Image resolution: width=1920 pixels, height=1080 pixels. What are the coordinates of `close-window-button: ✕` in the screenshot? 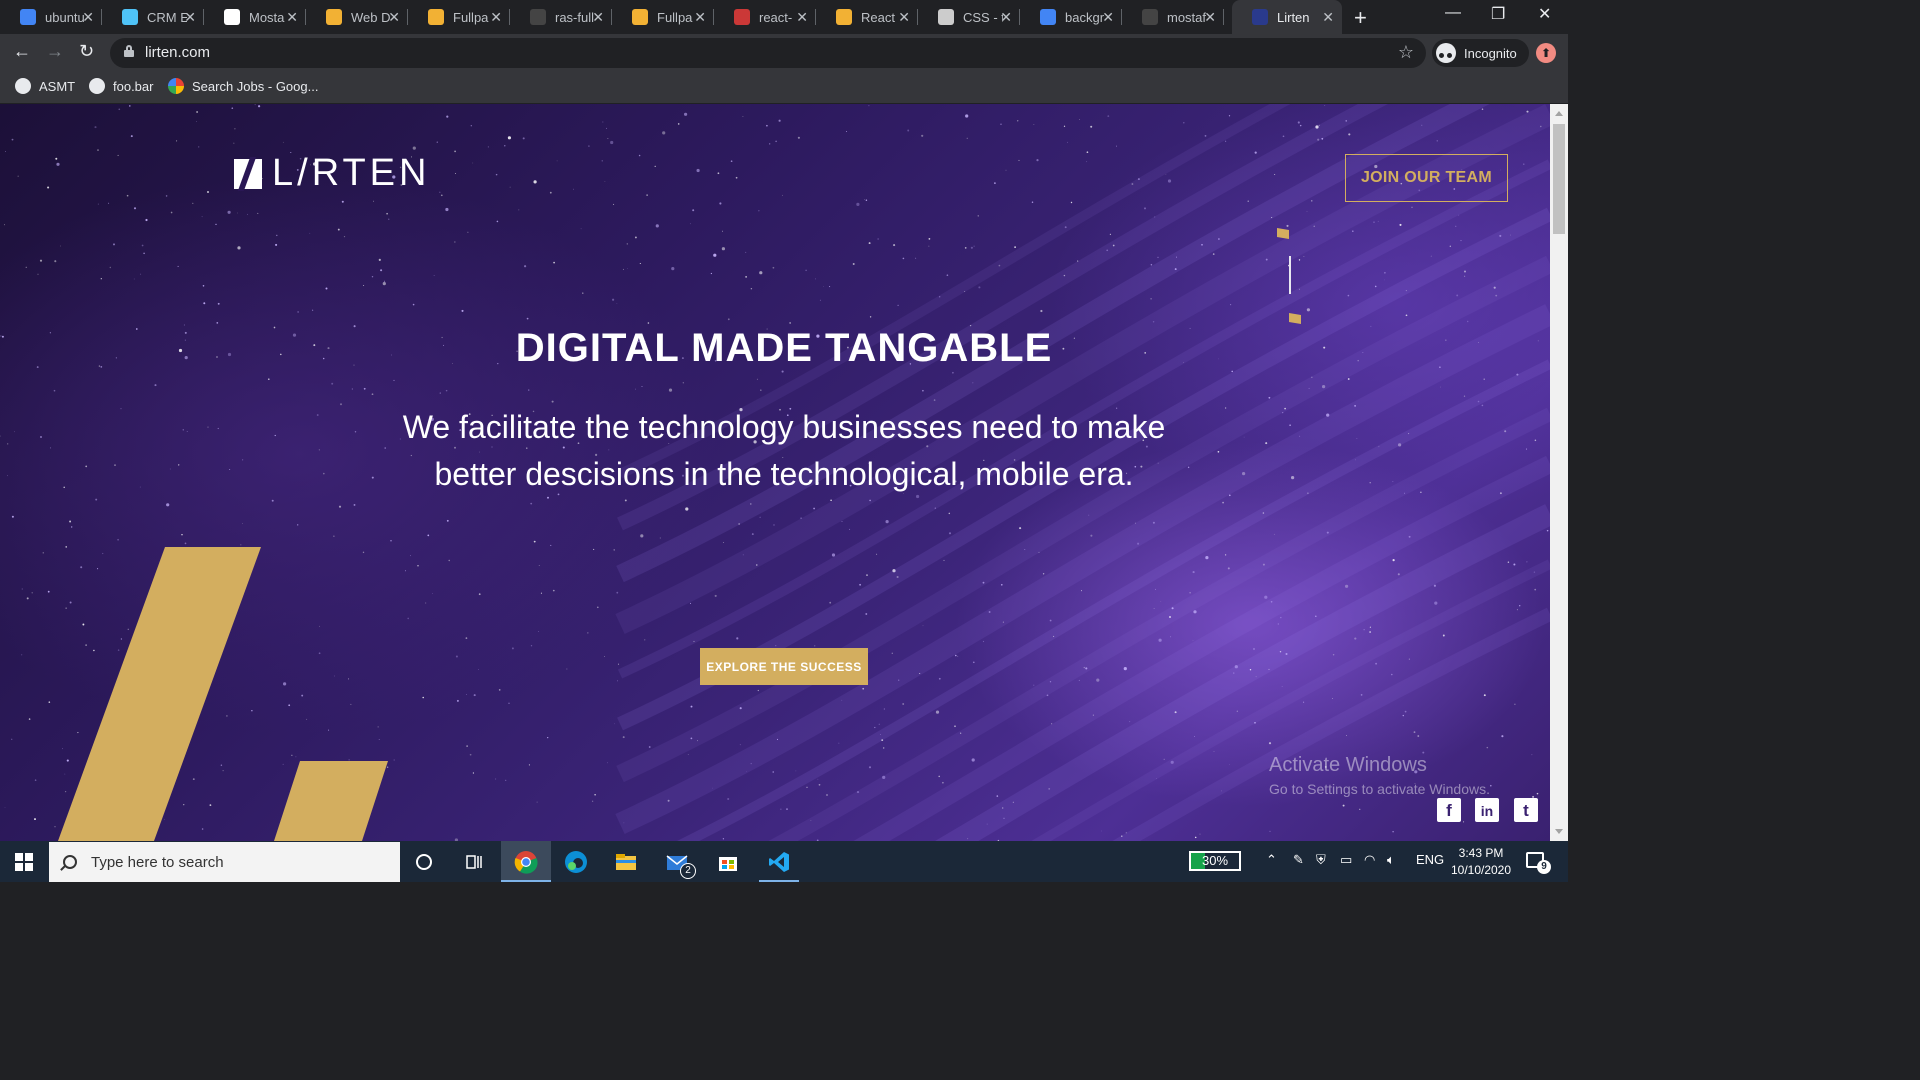 It's located at (1544, 14).